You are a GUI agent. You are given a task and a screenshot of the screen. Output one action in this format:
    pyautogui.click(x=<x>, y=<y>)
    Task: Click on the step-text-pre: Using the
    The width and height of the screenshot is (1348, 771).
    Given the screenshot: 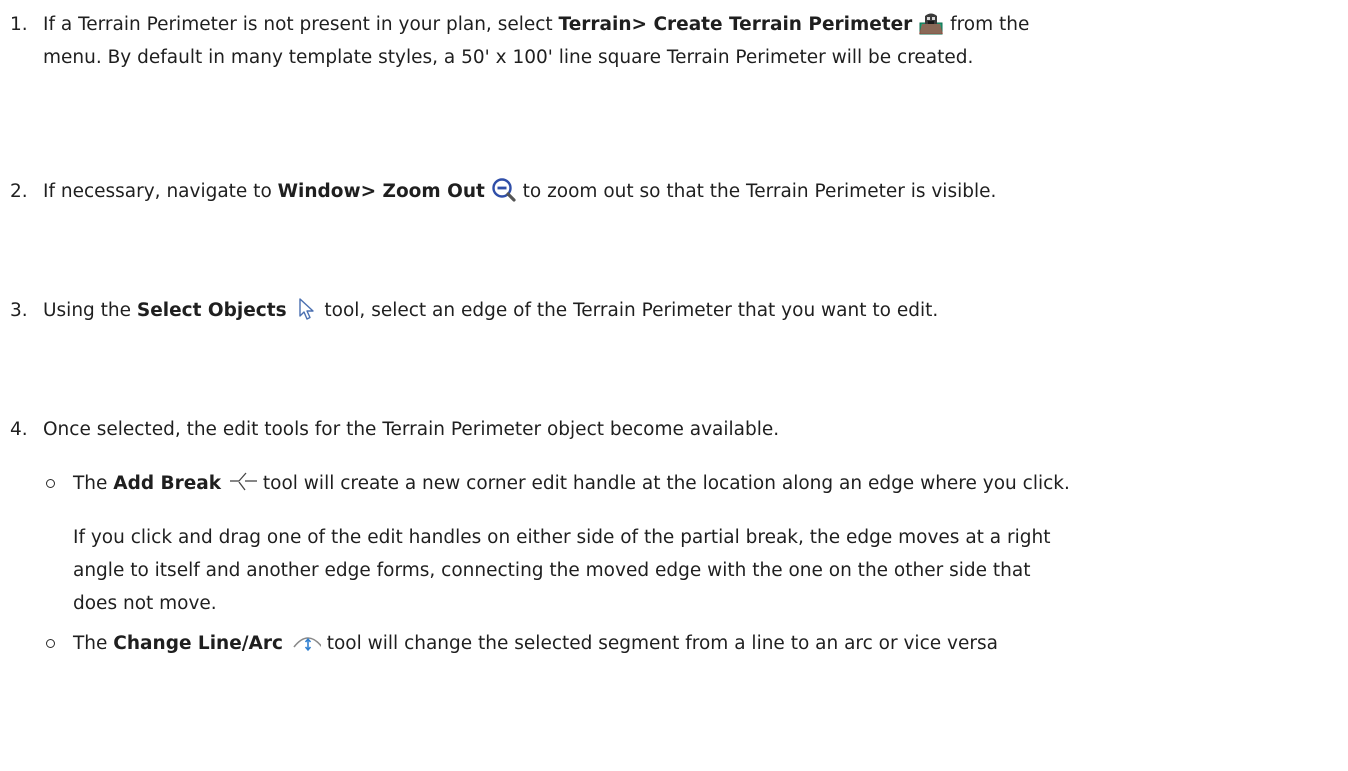 What is the action you would take?
    pyautogui.click(x=90, y=310)
    